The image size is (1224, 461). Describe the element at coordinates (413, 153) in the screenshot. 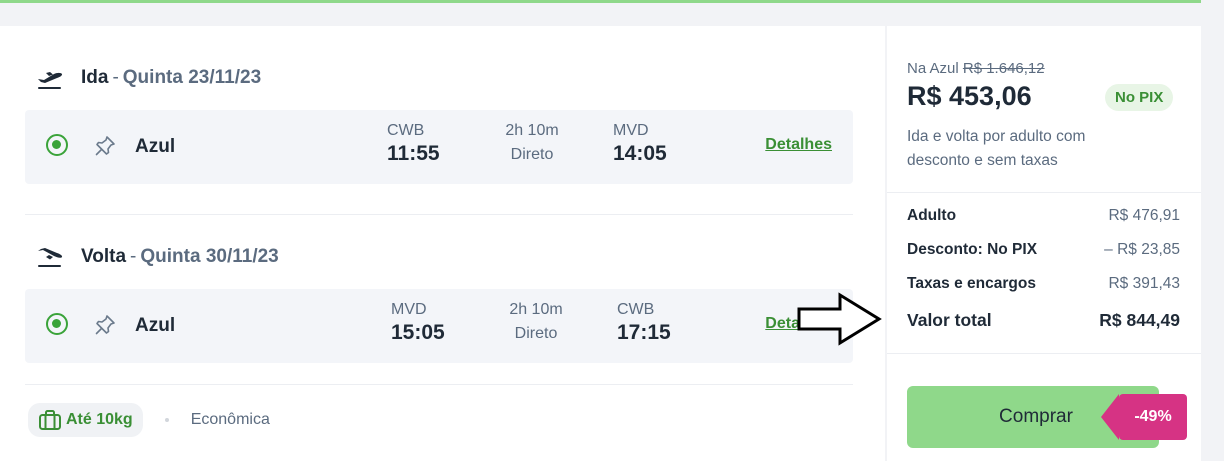

I see `departure-time: 11:55` at that location.